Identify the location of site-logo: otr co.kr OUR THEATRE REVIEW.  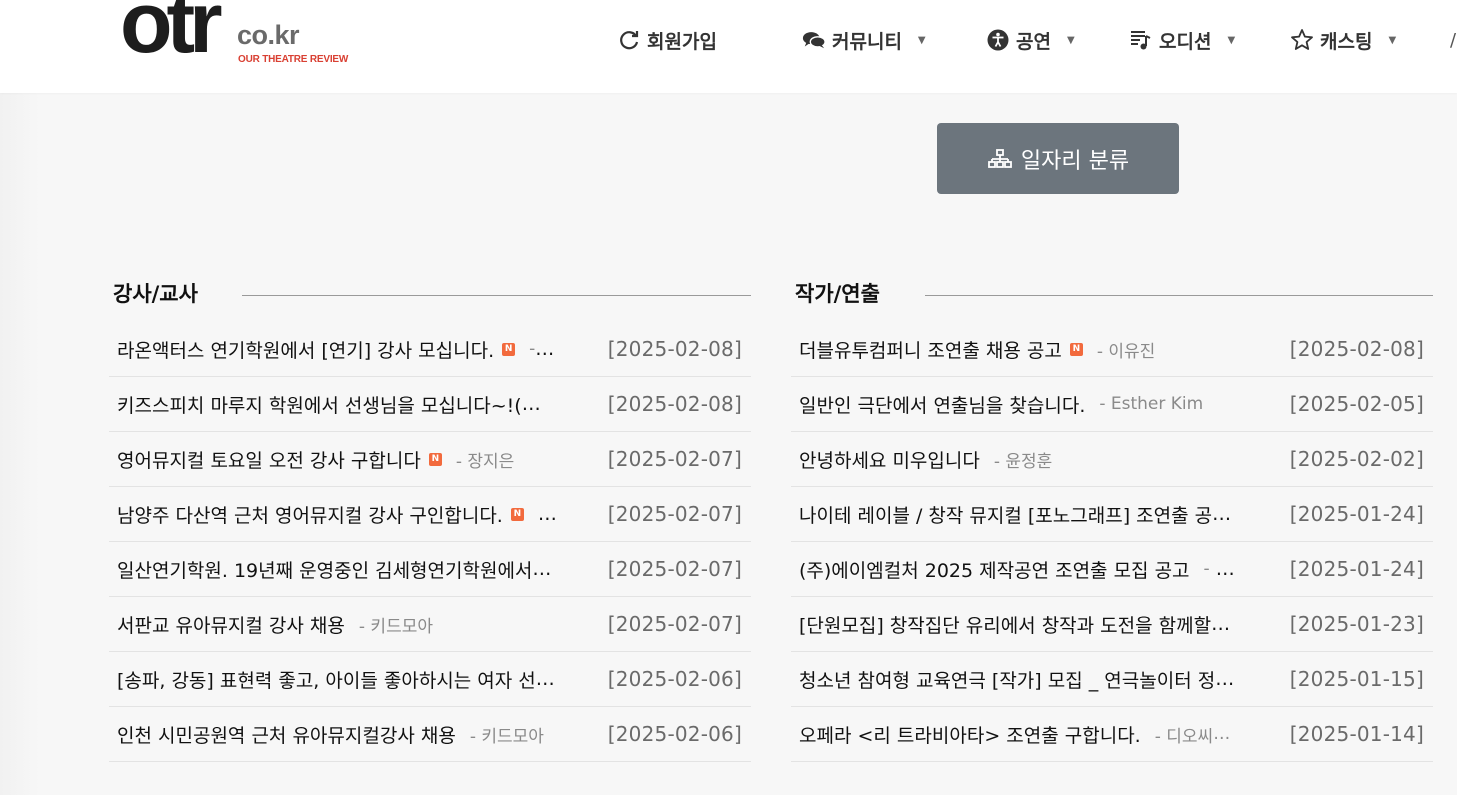
(240, 36).